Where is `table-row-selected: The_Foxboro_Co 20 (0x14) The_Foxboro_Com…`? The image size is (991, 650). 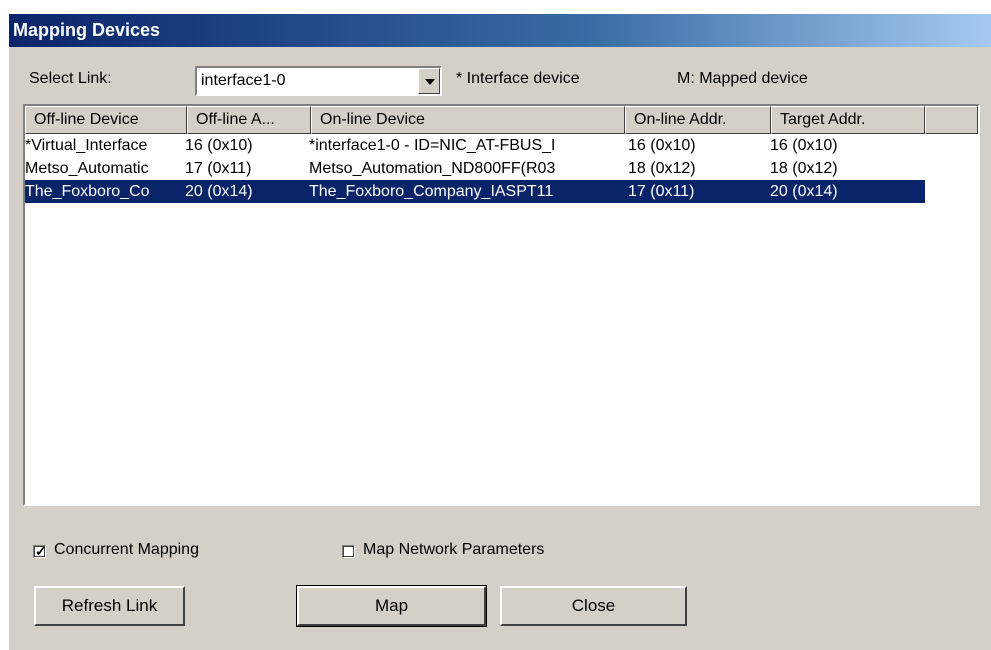
table-row-selected: The_Foxboro_Co 20 (0x14) The_Foxboro_Com… is located at coordinates (475, 191).